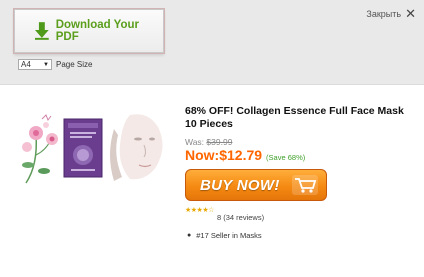 The image size is (424, 277). What do you see at coordinates (46, 64) in the screenshot?
I see `dropdown-caret-icon: ▼` at bounding box center [46, 64].